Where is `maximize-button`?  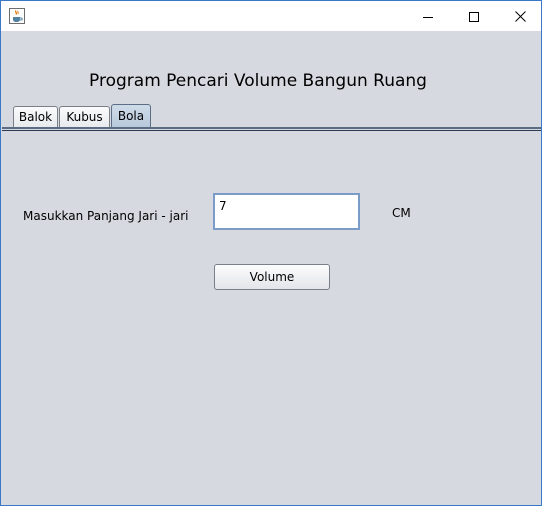
maximize-button is located at coordinates (474, 16).